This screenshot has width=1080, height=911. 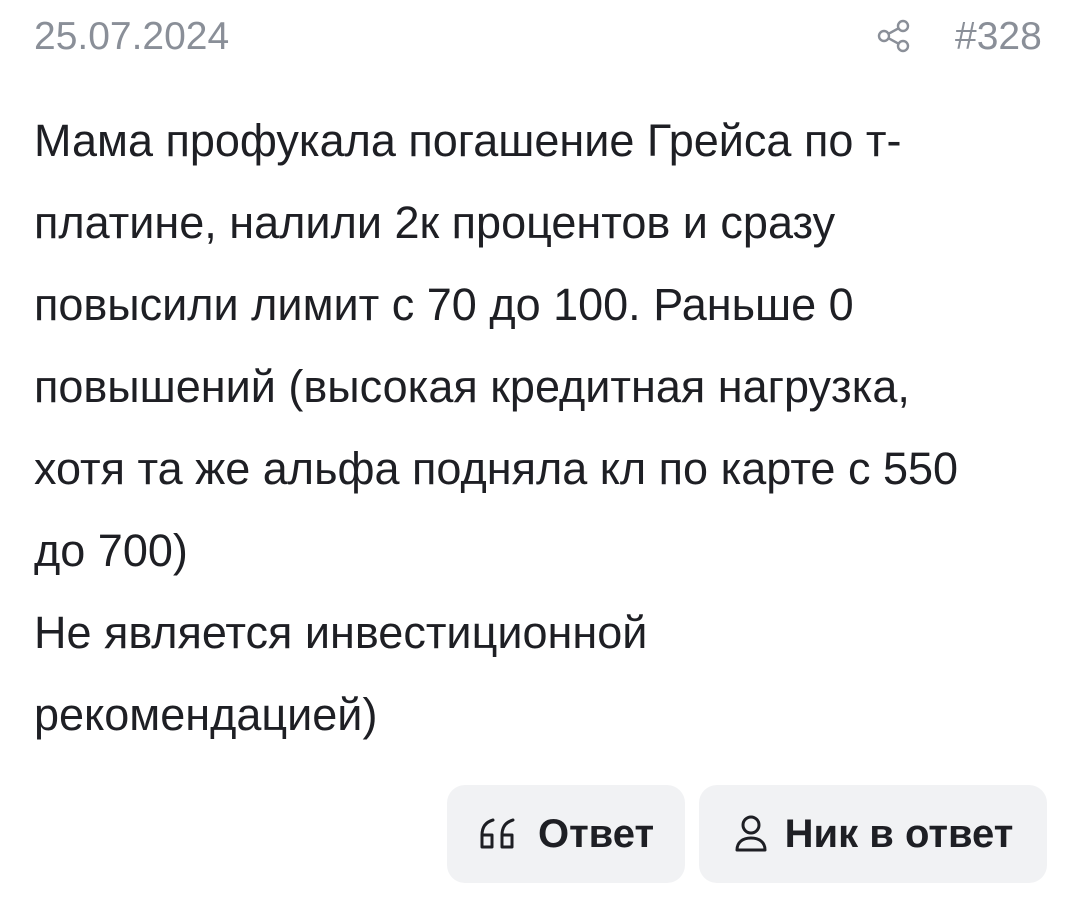 What do you see at coordinates (132, 36) in the screenshot?
I see `post-date: 25.07.2024` at bounding box center [132, 36].